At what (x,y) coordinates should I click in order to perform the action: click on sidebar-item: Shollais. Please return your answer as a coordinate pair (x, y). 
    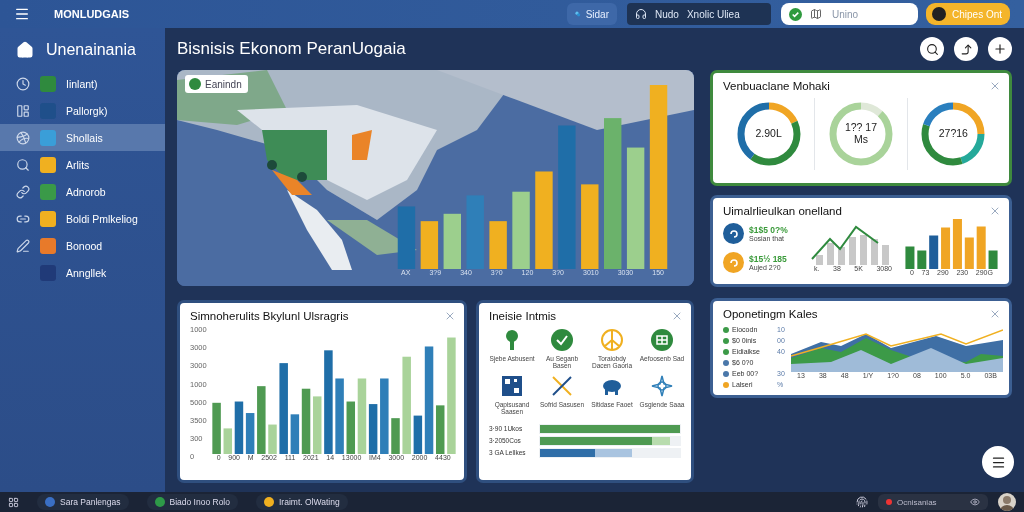
    Looking at the image, I should click on (82, 137).